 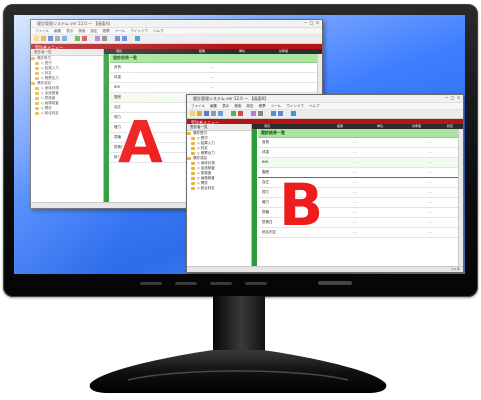 What do you see at coordinates (460, 197) in the screenshot?
I see `vertical-scrollbar` at bounding box center [460, 197].